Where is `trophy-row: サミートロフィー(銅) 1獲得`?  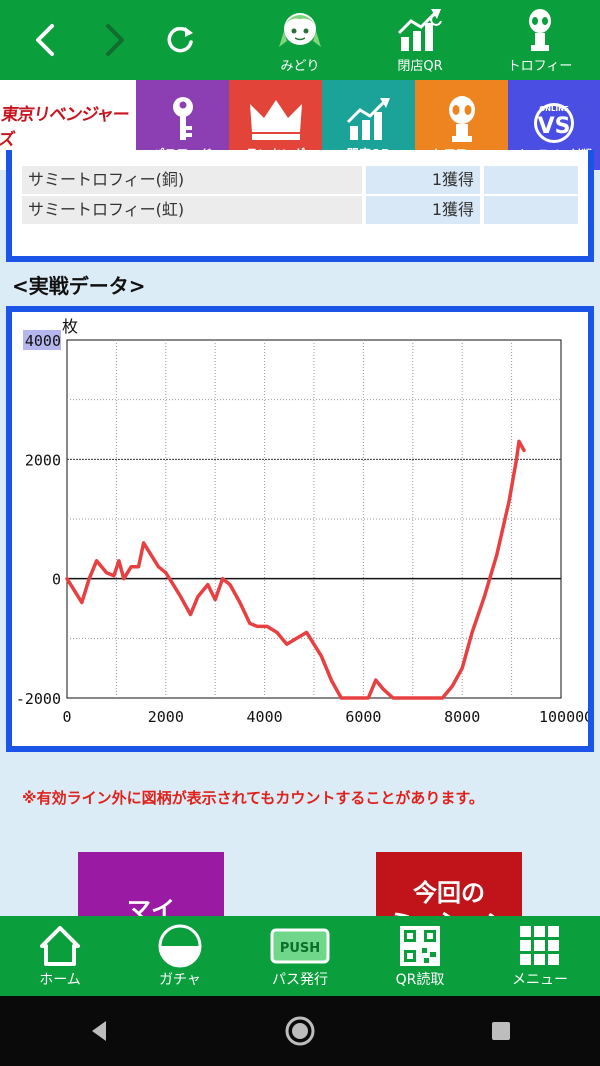 trophy-row: サミートロフィー(銅) 1獲得 is located at coordinates (300, 180).